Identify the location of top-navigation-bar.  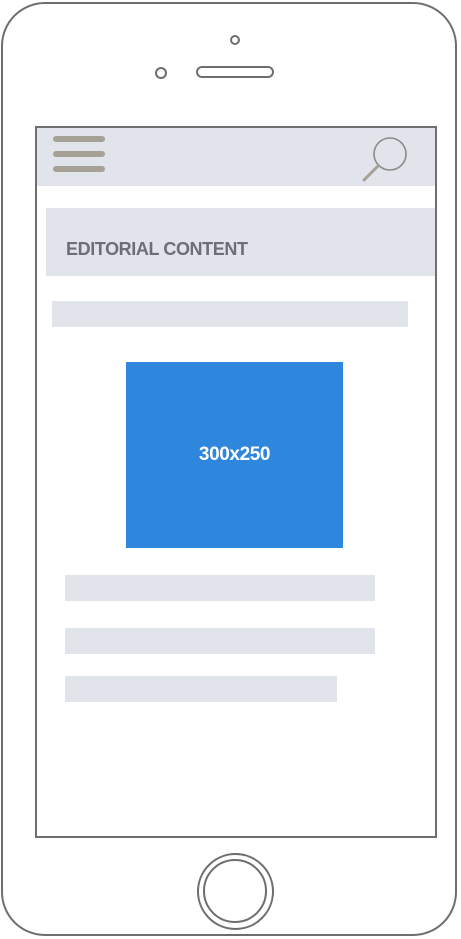
(236, 157).